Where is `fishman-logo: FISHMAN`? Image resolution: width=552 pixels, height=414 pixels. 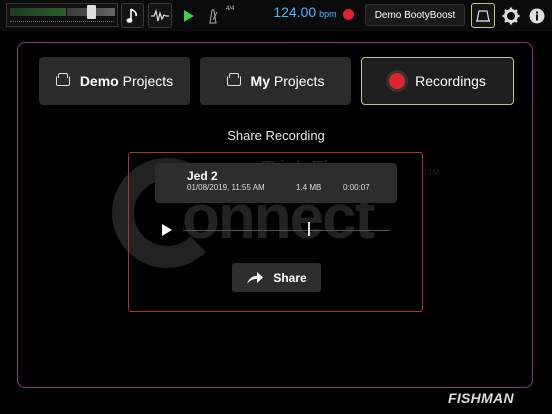 fishman-logo: FISHMAN is located at coordinates (481, 398).